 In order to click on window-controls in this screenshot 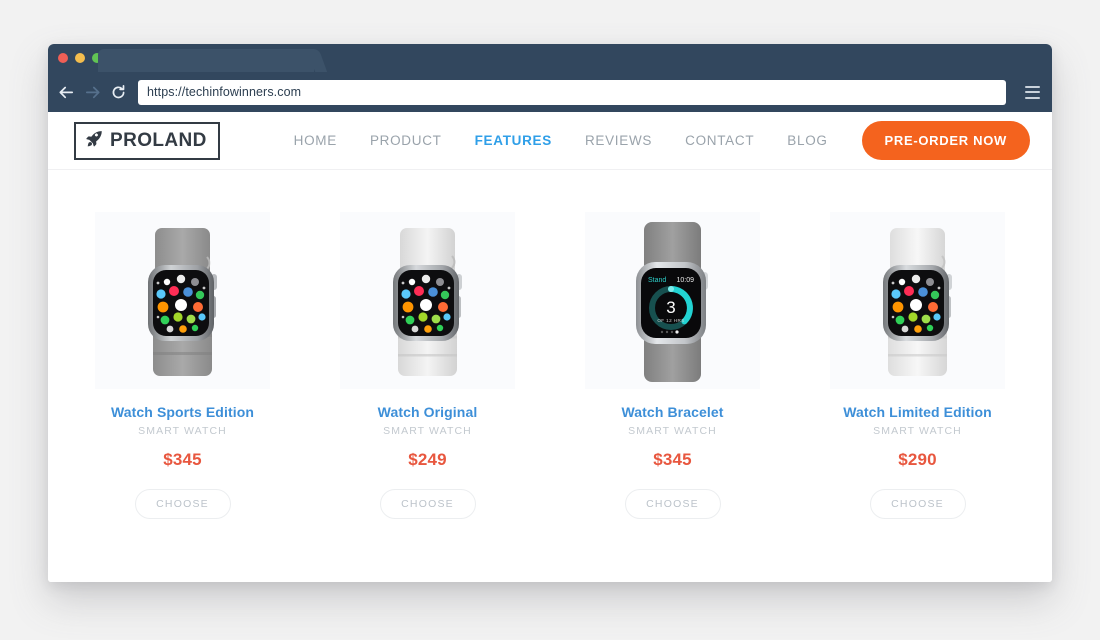, I will do `click(80, 58)`.